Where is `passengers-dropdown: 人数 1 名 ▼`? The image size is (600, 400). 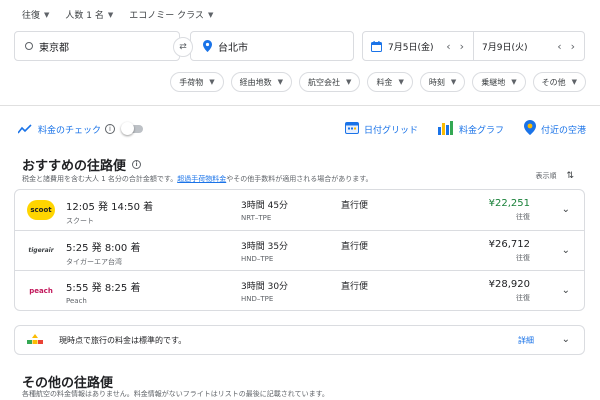
passengers-dropdown: 人数 1 名 ▼ is located at coordinates (89, 15).